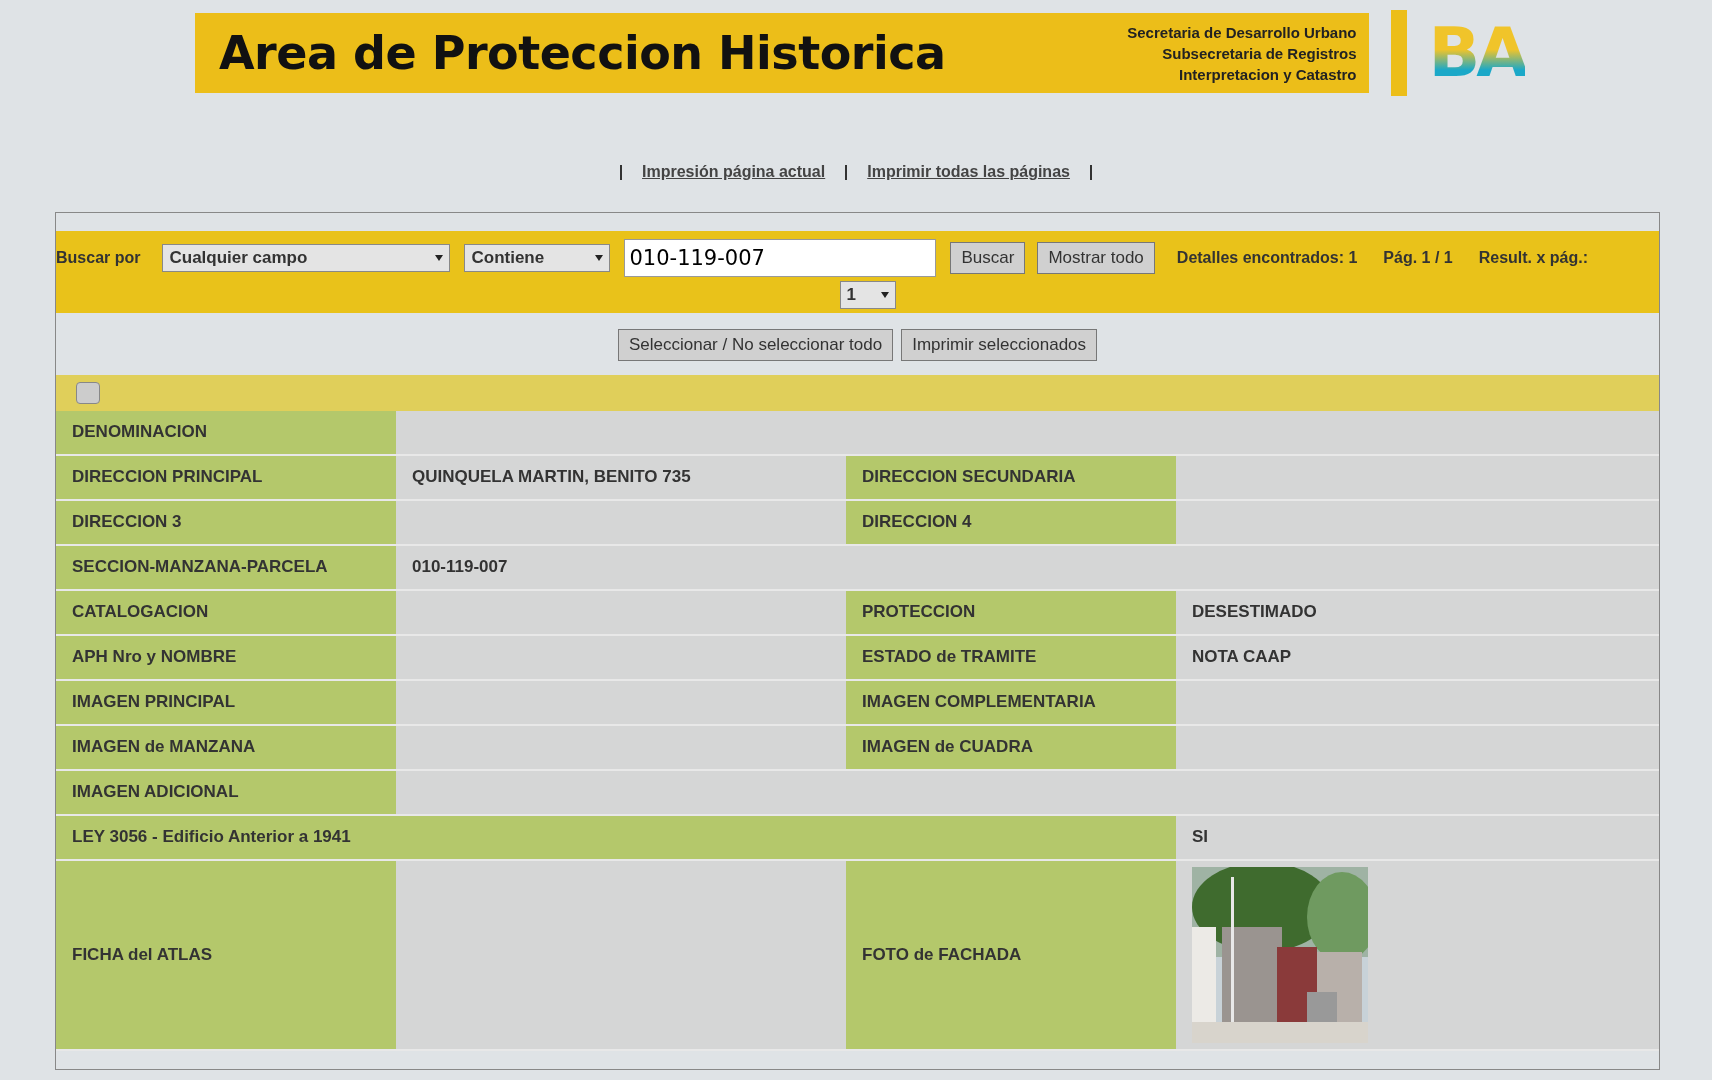  Describe the element at coordinates (1417, 658) in the screenshot. I see `field-value: NOTA CAAP` at that location.